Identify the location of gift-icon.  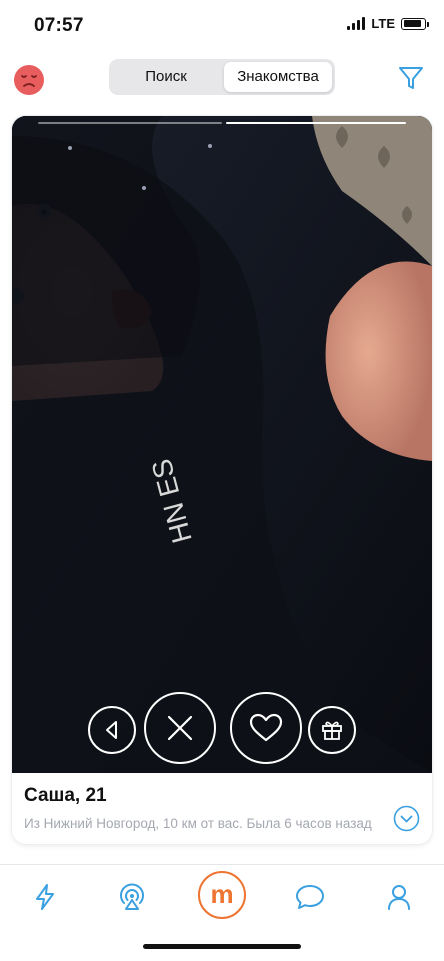
(332, 730).